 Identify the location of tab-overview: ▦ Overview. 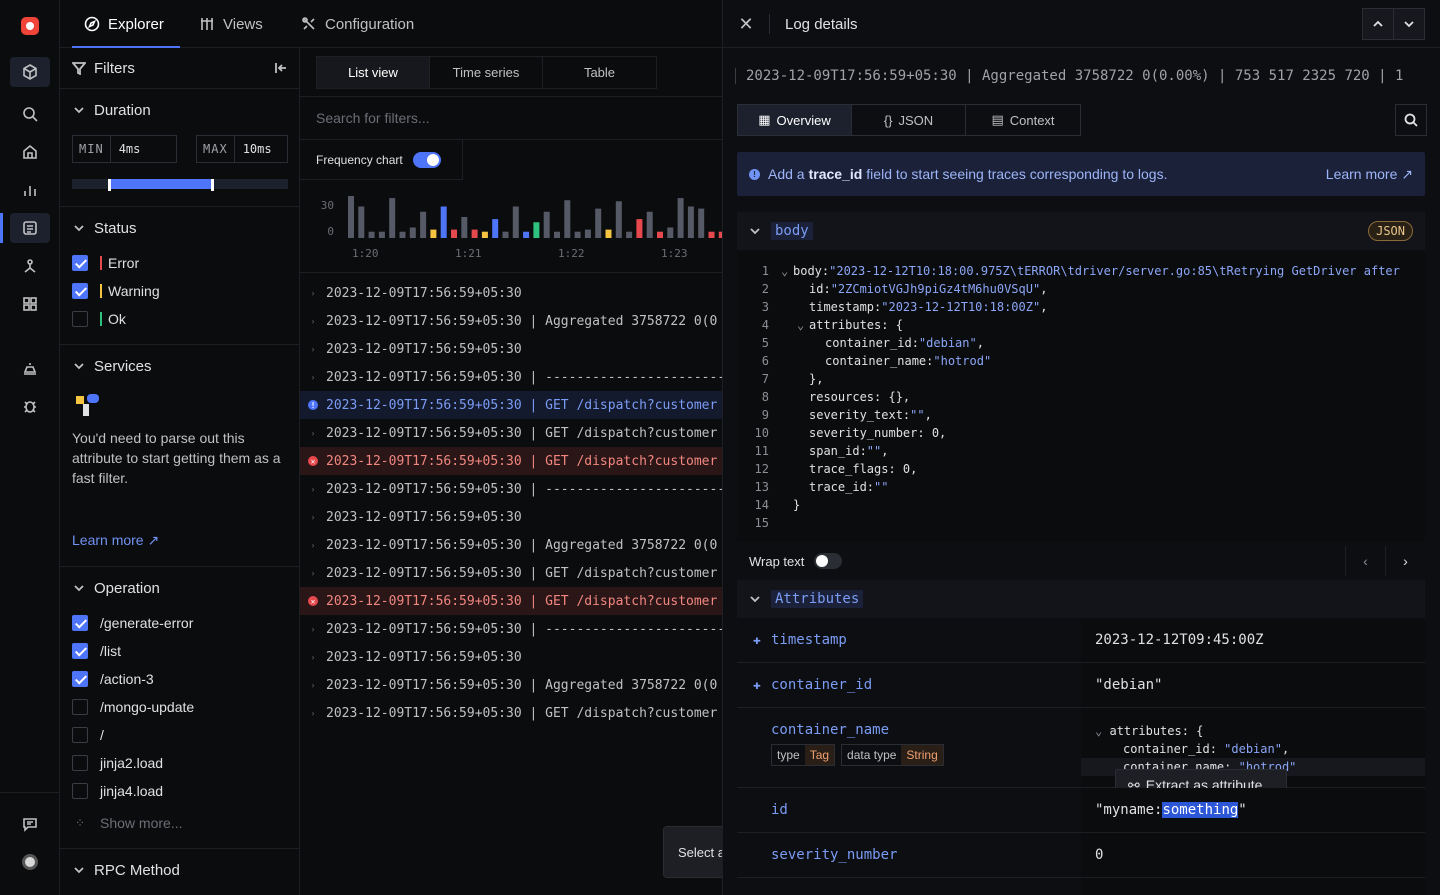
(795, 120).